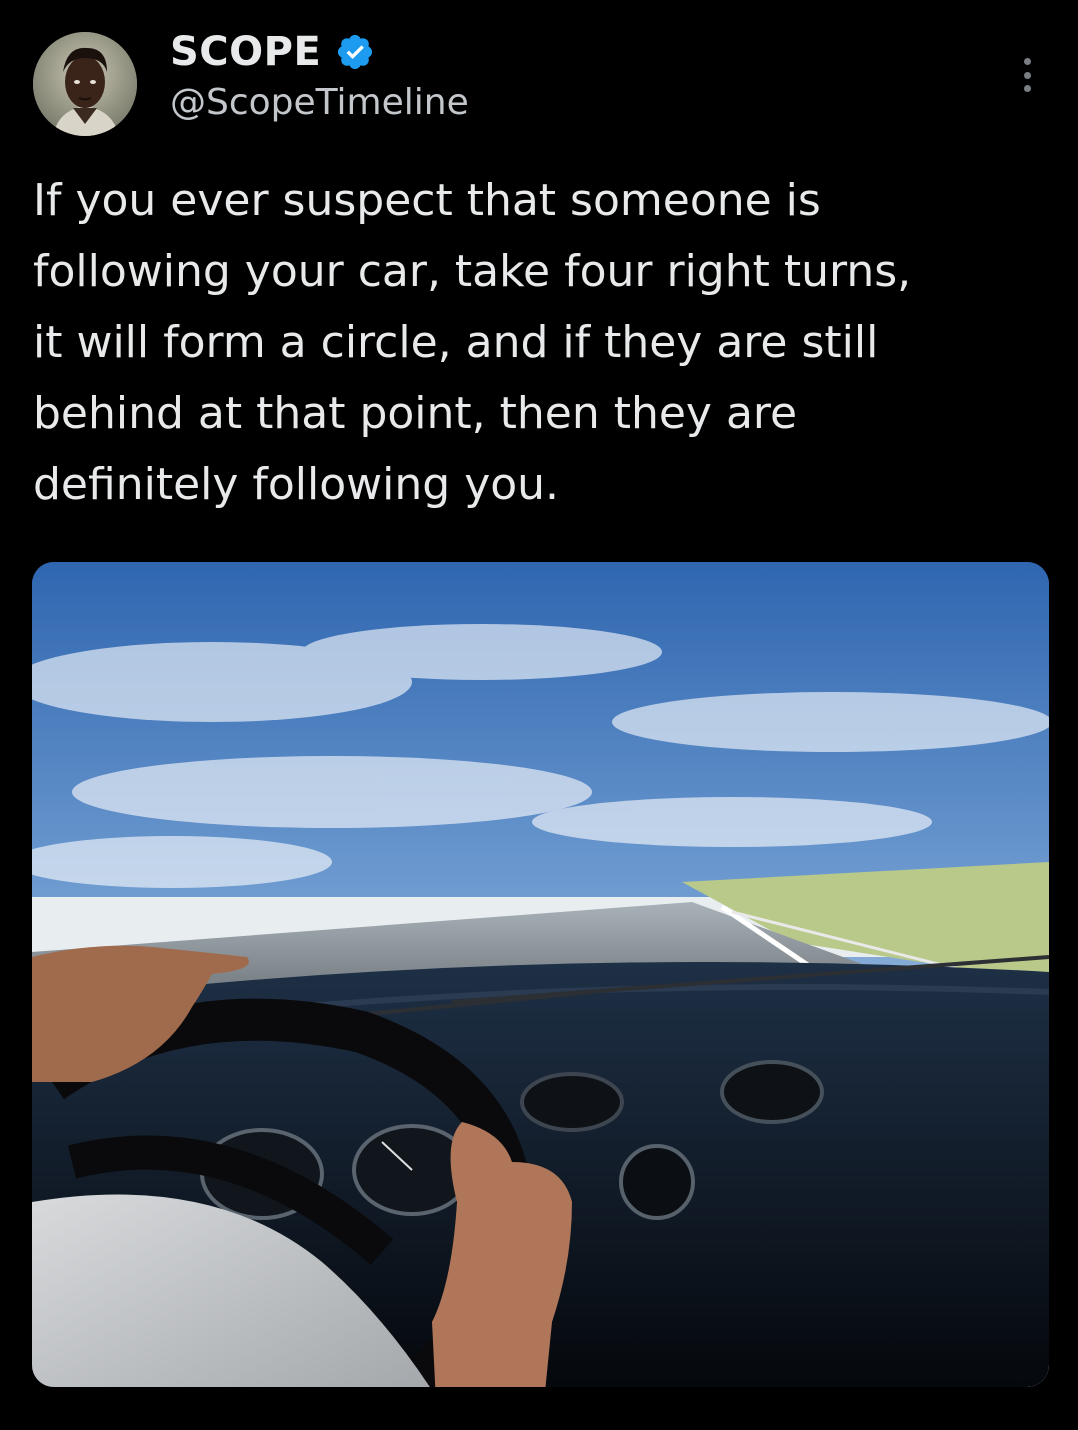 This screenshot has width=1078, height=1430. Describe the element at coordinates (355, 52) in the screenshot. I see `verified-badge-icon` at that location.